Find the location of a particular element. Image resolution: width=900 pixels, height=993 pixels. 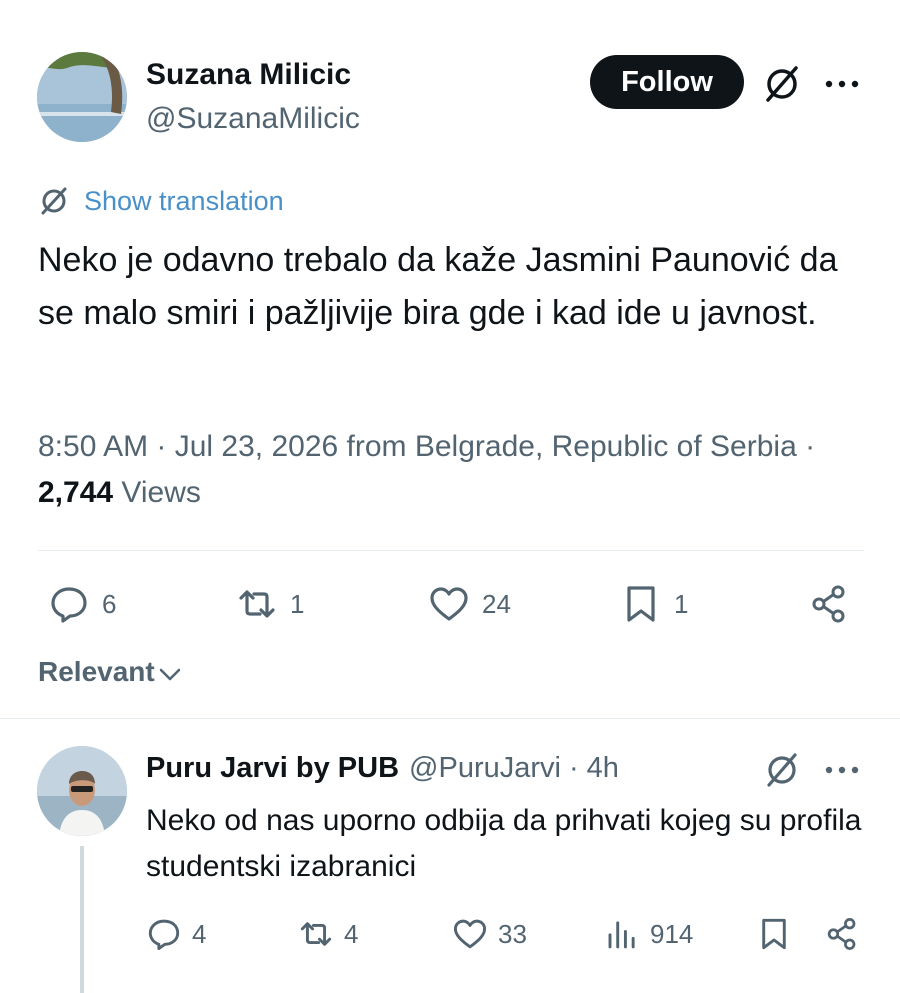

thread-line is located at coordinates (82, 919).